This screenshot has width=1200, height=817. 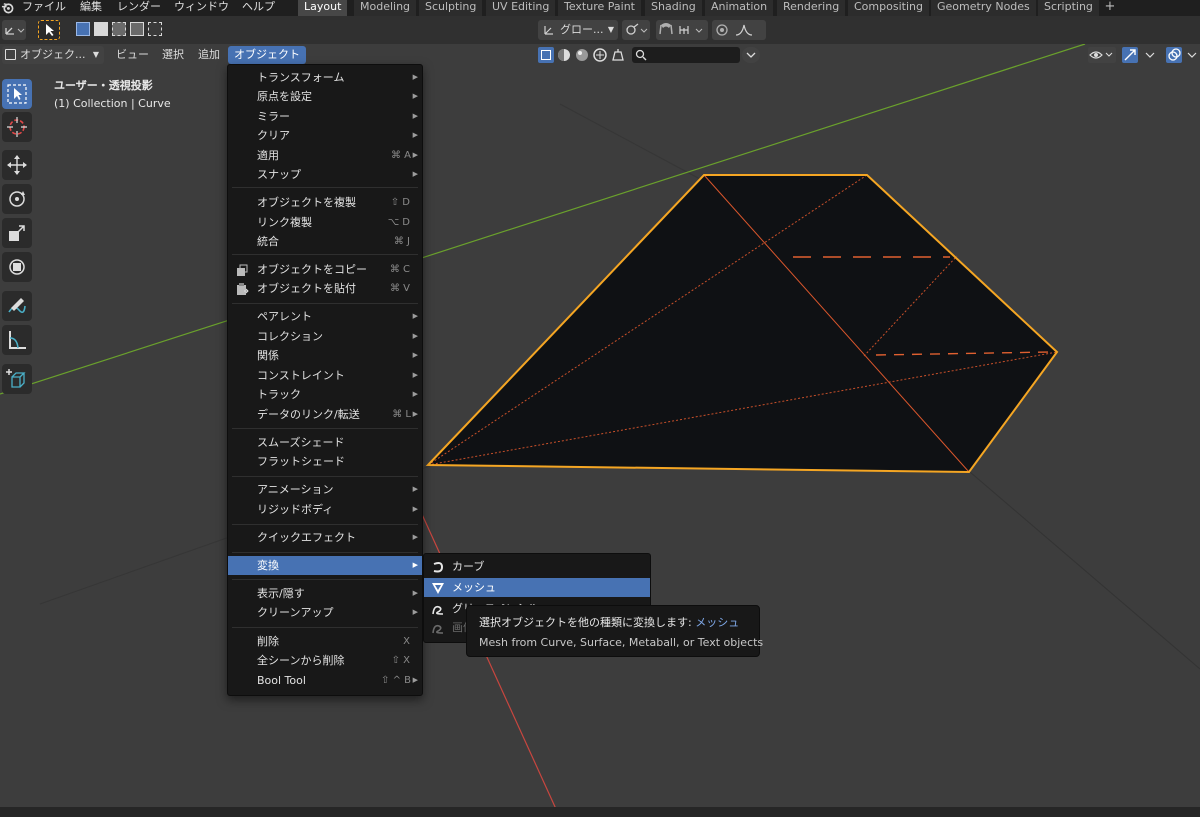 What do you see at coordinates (173, 55) in the screenshot?
I see `menu-select: 選択` at bounding box center [173, 55].